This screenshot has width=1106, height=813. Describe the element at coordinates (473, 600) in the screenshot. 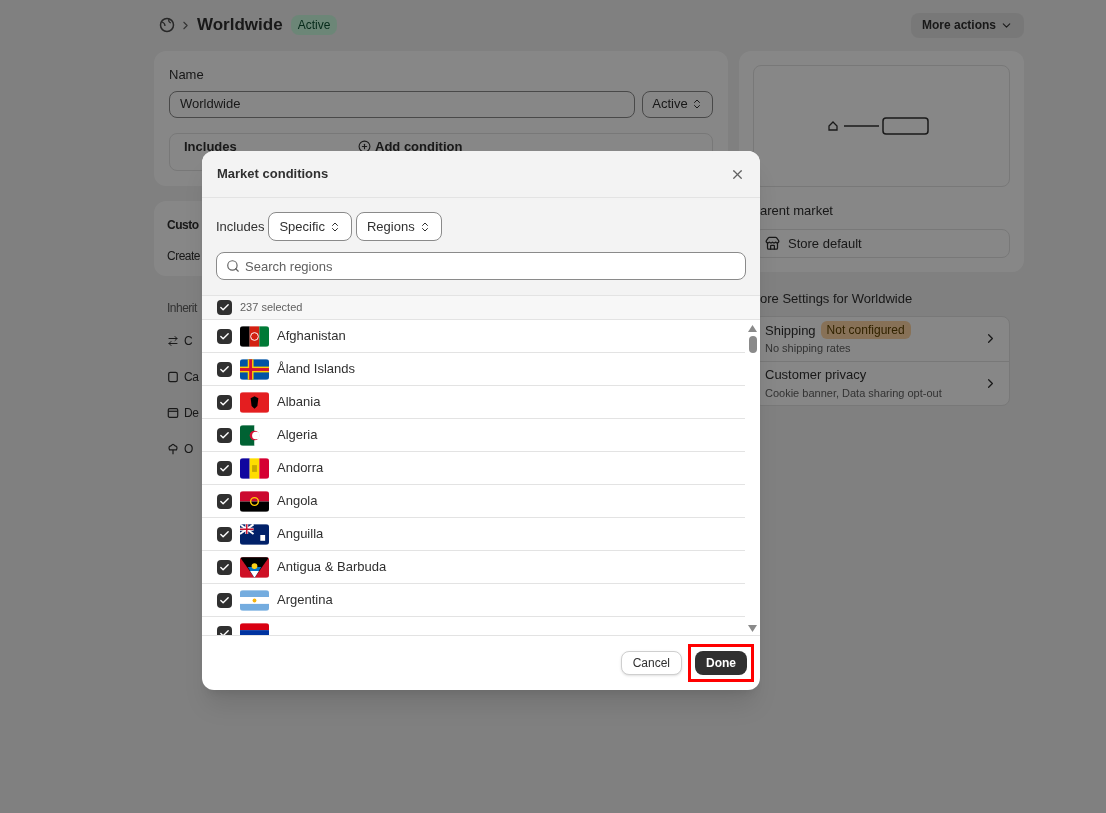

I see `region-row: Argentina` at that location.